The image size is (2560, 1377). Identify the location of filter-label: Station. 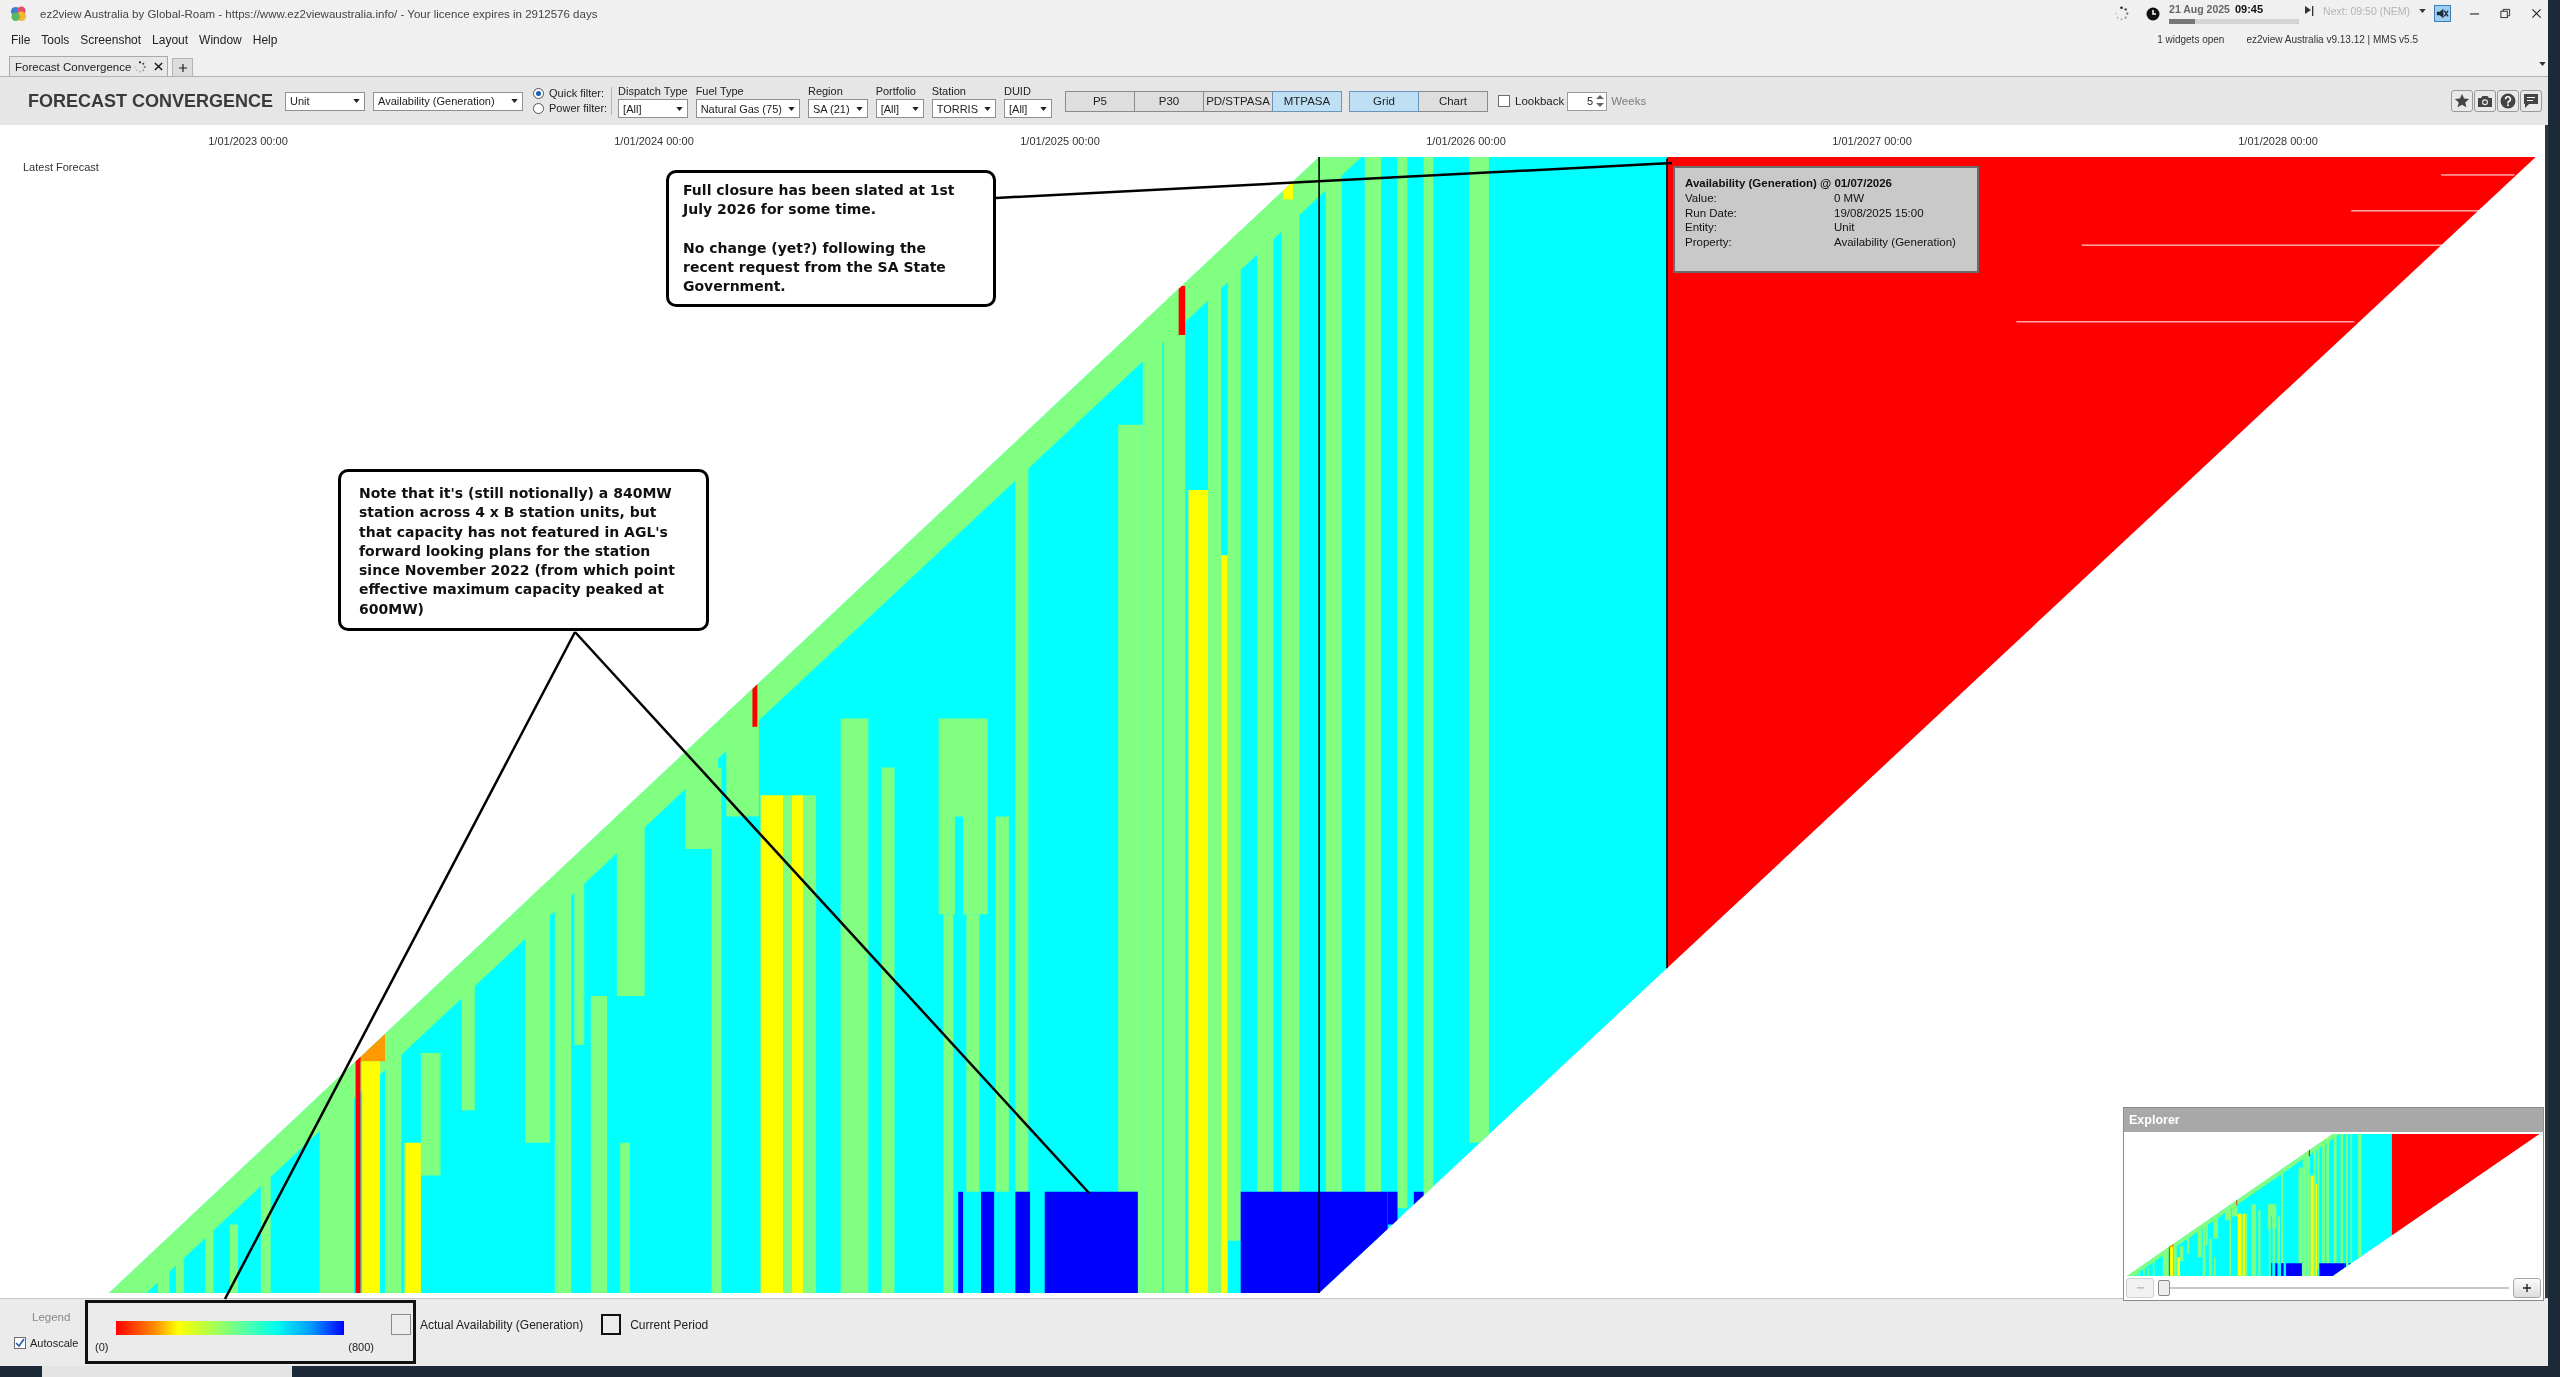
(949, 91).